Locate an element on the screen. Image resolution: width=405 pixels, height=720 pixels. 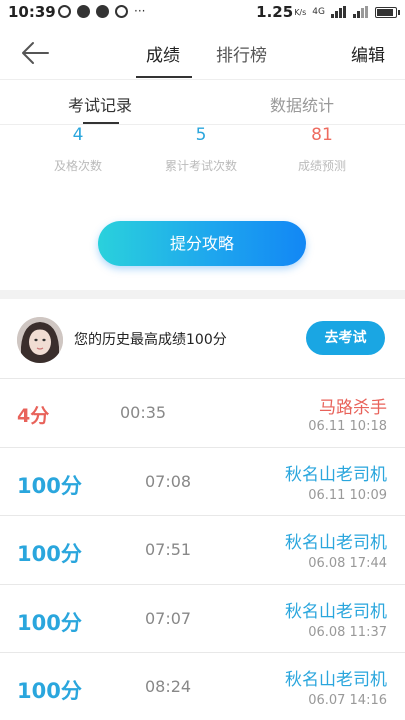
avatar is located at coordinates (40, 340).